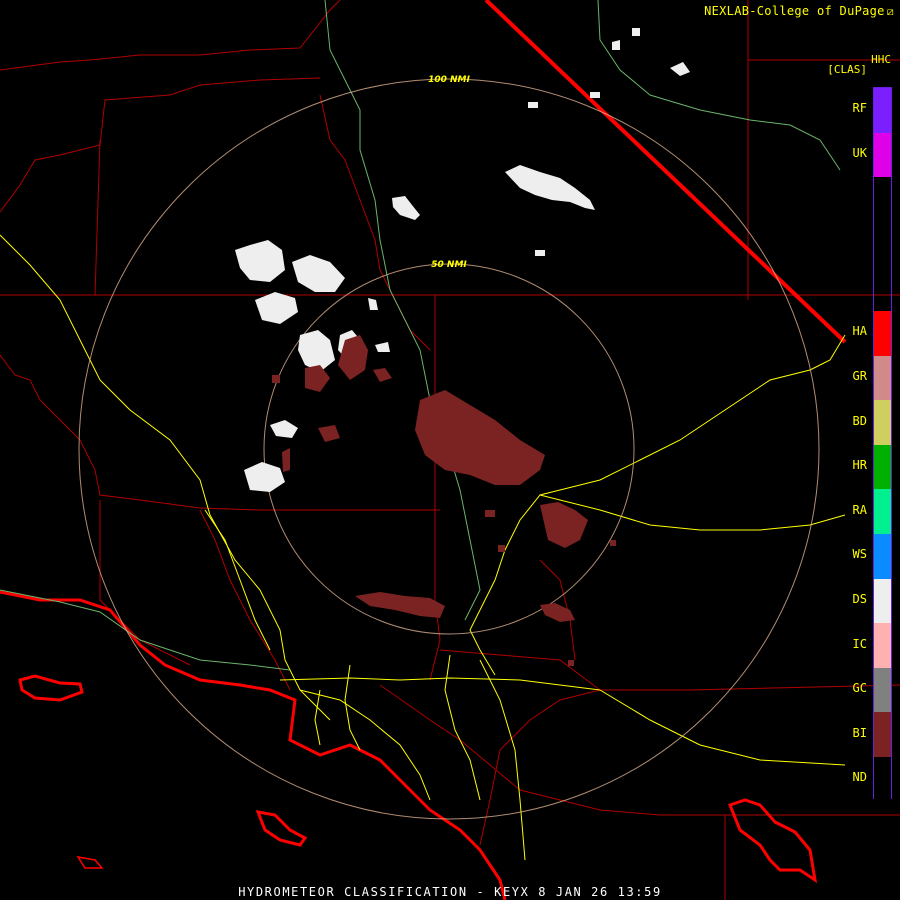 This screenshot has width=900, height=900. Describe the element at coordinates (882, 422) in the screenshot. I see `legend-swatch-bd` at that location.